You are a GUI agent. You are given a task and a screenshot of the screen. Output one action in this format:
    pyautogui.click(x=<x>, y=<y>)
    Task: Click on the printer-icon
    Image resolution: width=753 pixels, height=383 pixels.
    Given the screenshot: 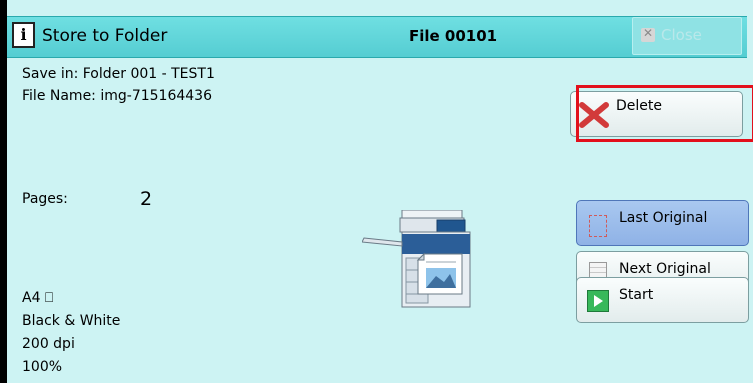 What is the action you would take?
    pyautogui.click(x=416, y=259)
    